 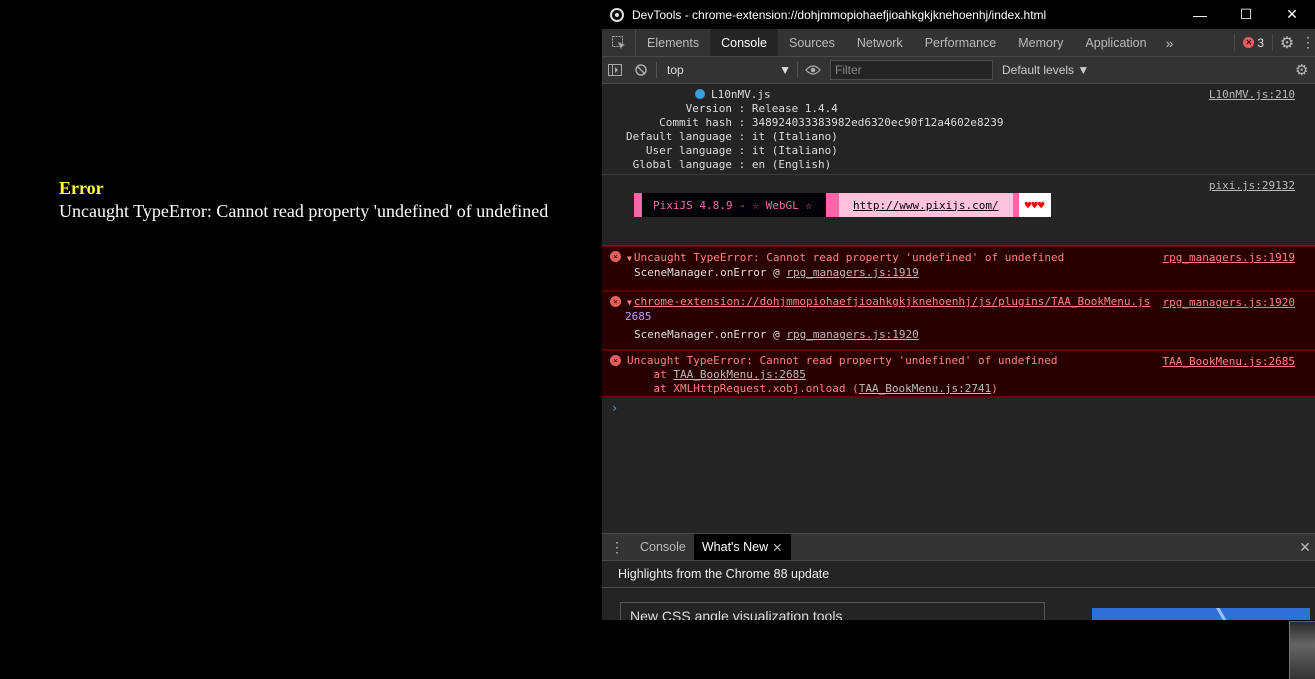 I want to click on pixi-version-text: PixiJS 4.8.9 - ☆ WebGL ☆, so click(x=734, y=205).